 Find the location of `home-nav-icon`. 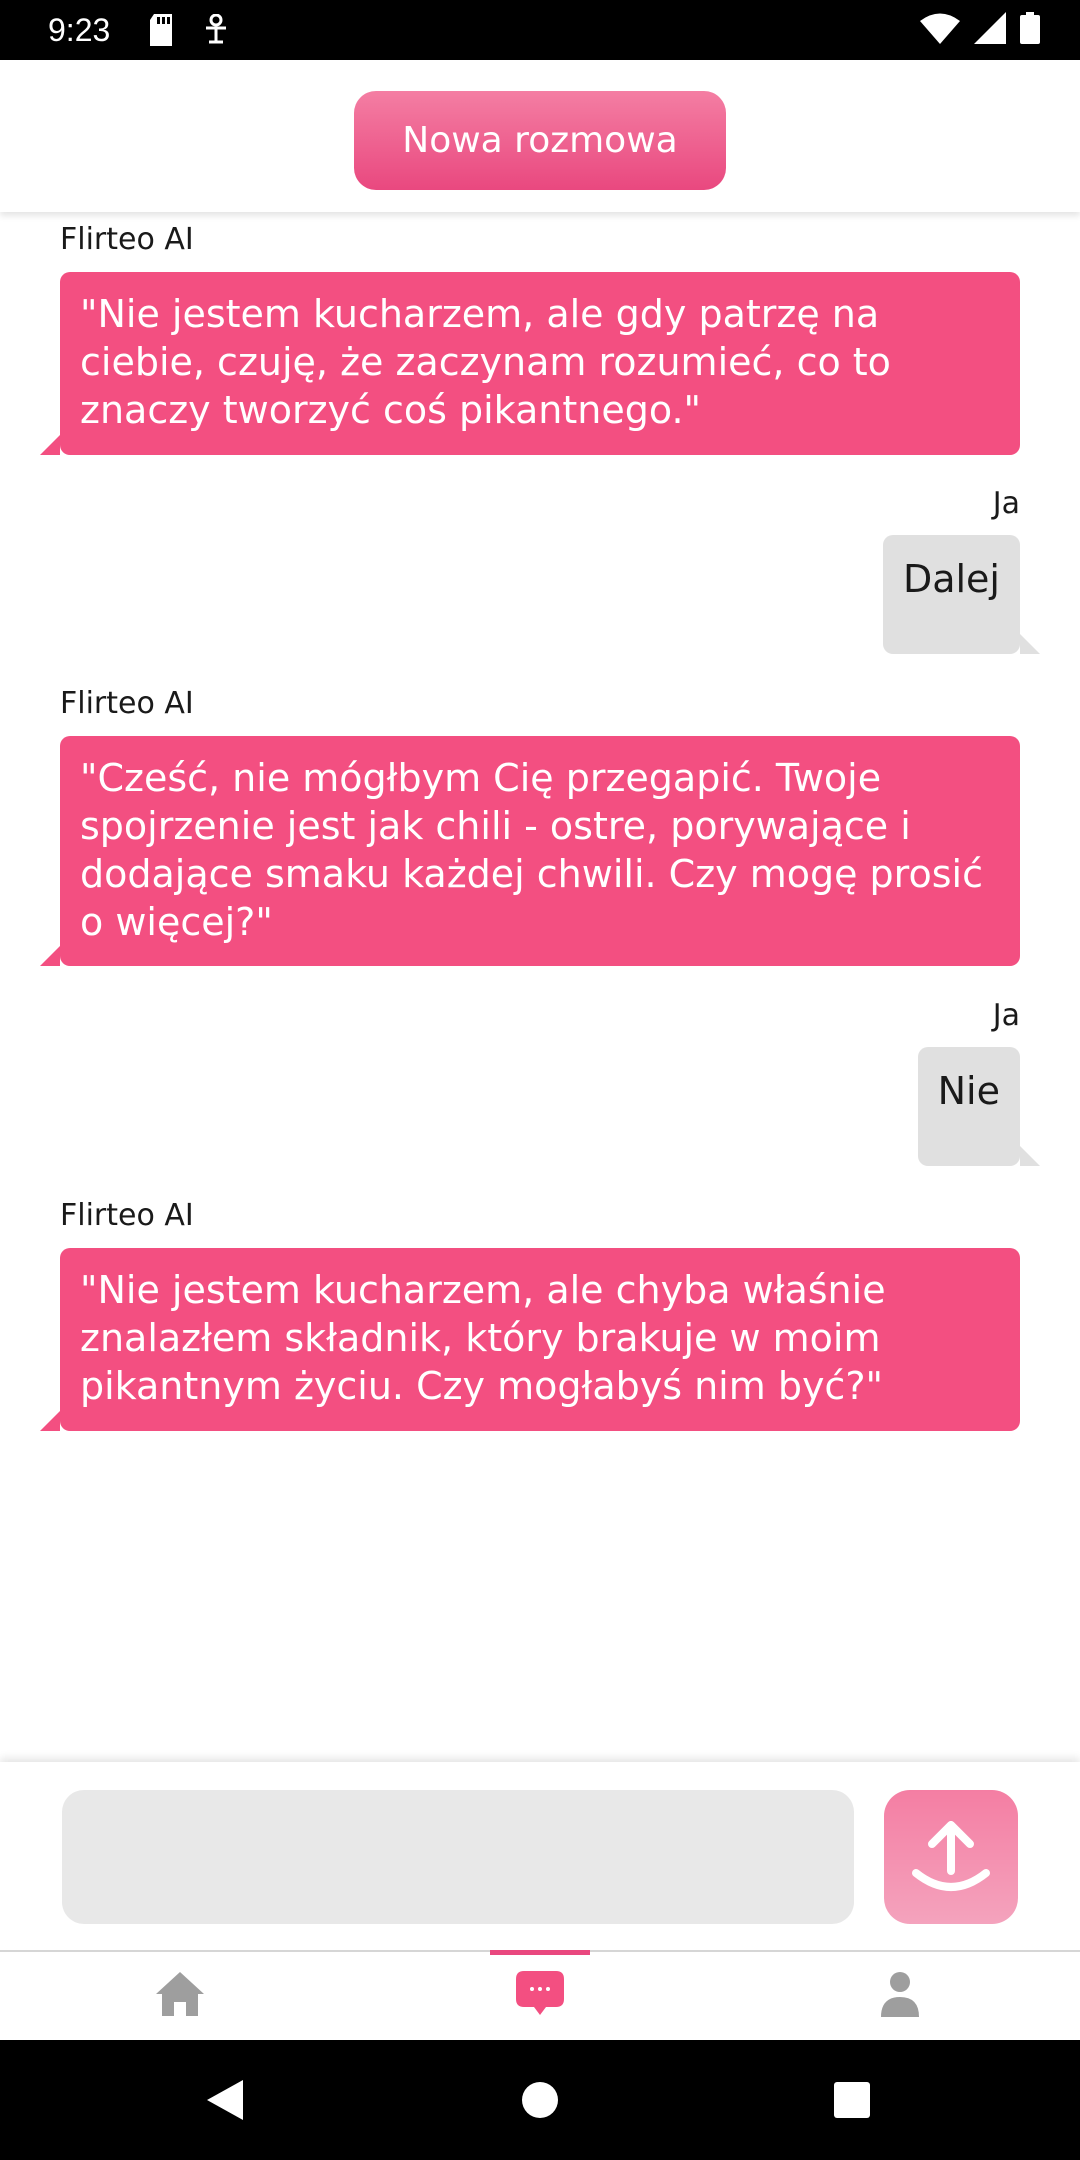

home-nav-icon is located at coordinates (540, 2100).